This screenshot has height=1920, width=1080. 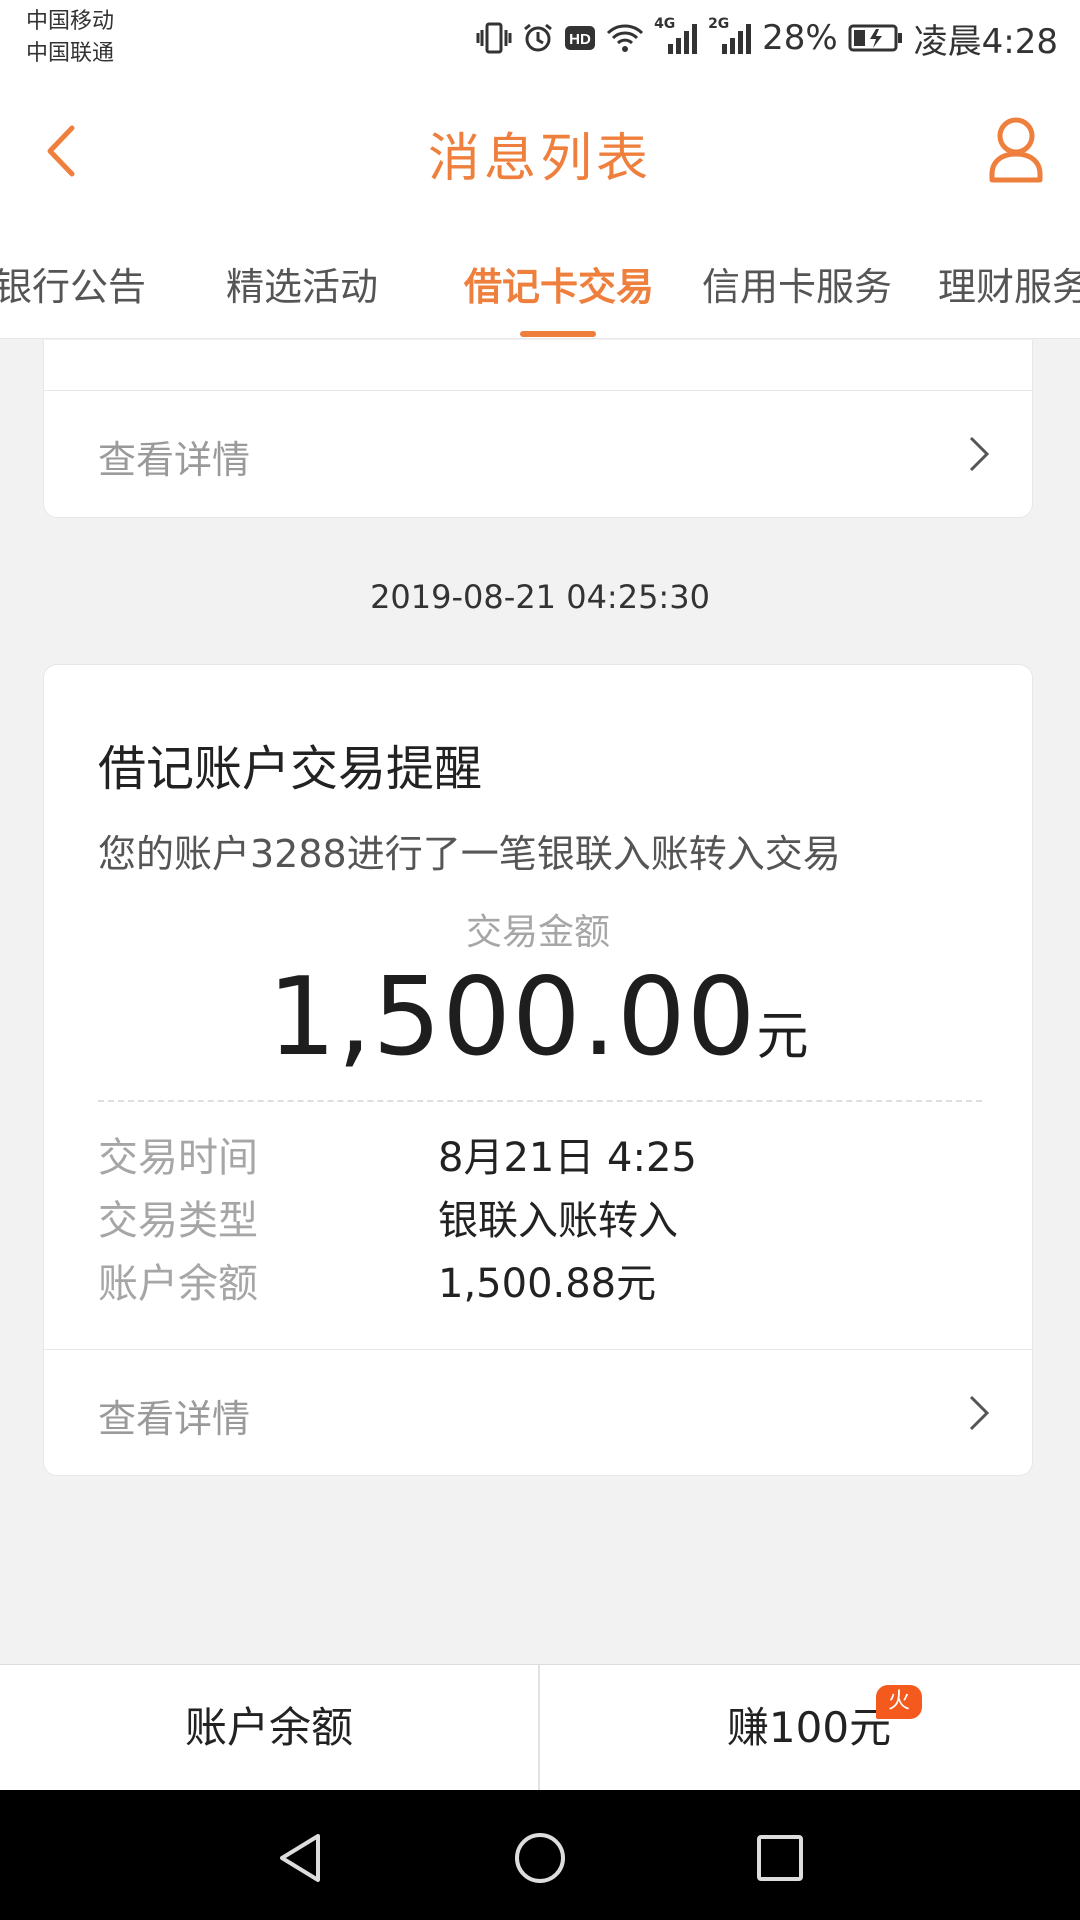 I want to click on clock: 凌晨4:28, so click(x=985, y=41).